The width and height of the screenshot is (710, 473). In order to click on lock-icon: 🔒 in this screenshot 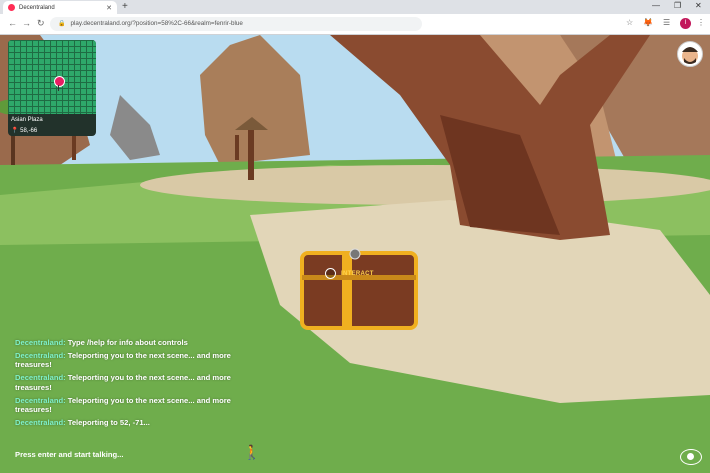, I will do `click(62, 24)`.